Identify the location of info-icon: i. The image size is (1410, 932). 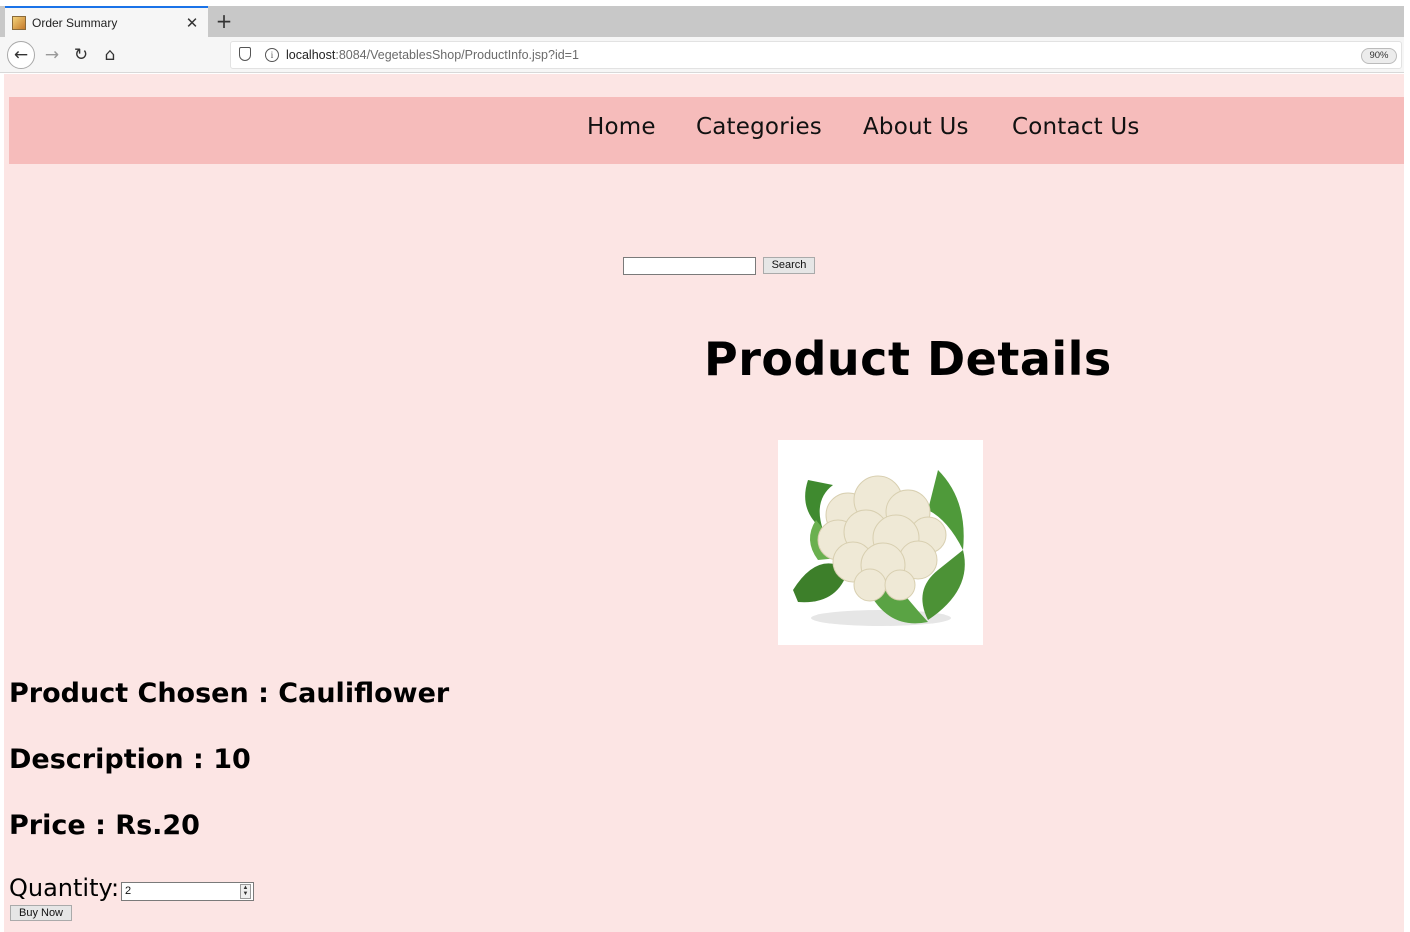
(272, 55).